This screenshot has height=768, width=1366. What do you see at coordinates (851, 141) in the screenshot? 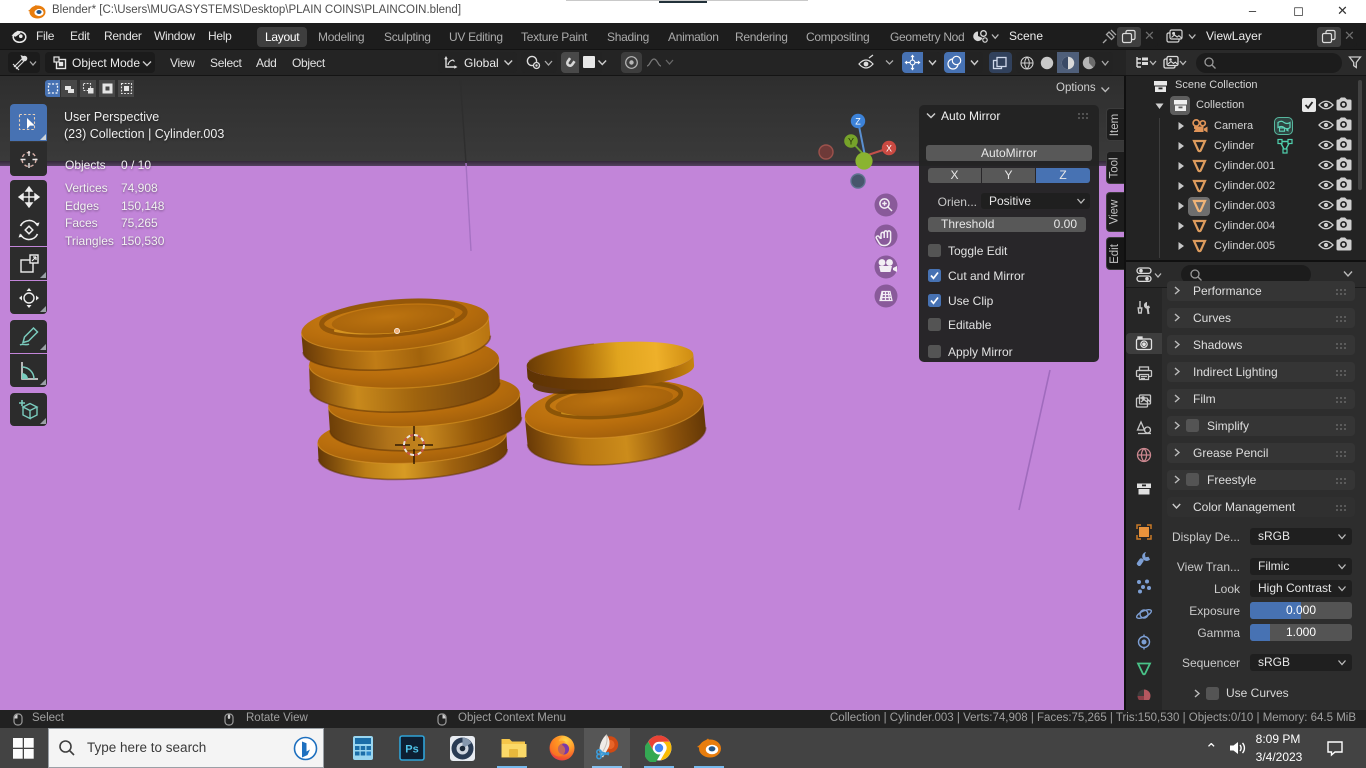
I see `svg-text: Y` at bounding box center [851, 141].